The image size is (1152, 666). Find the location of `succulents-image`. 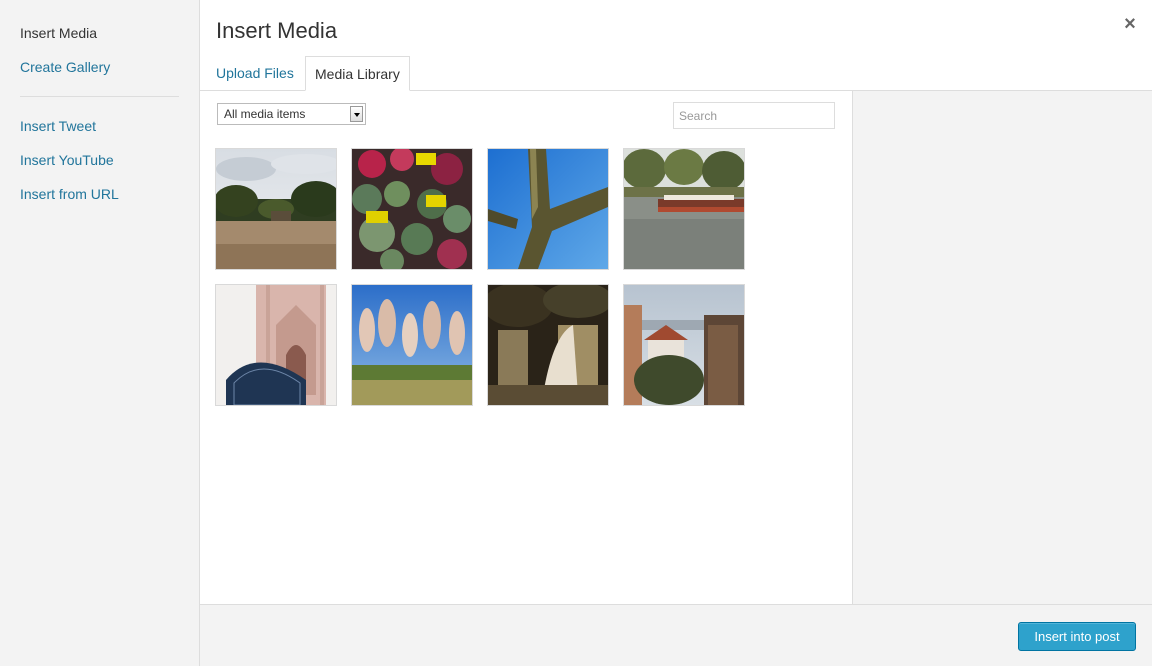

succulents-image is located at coordinates (412, 209).